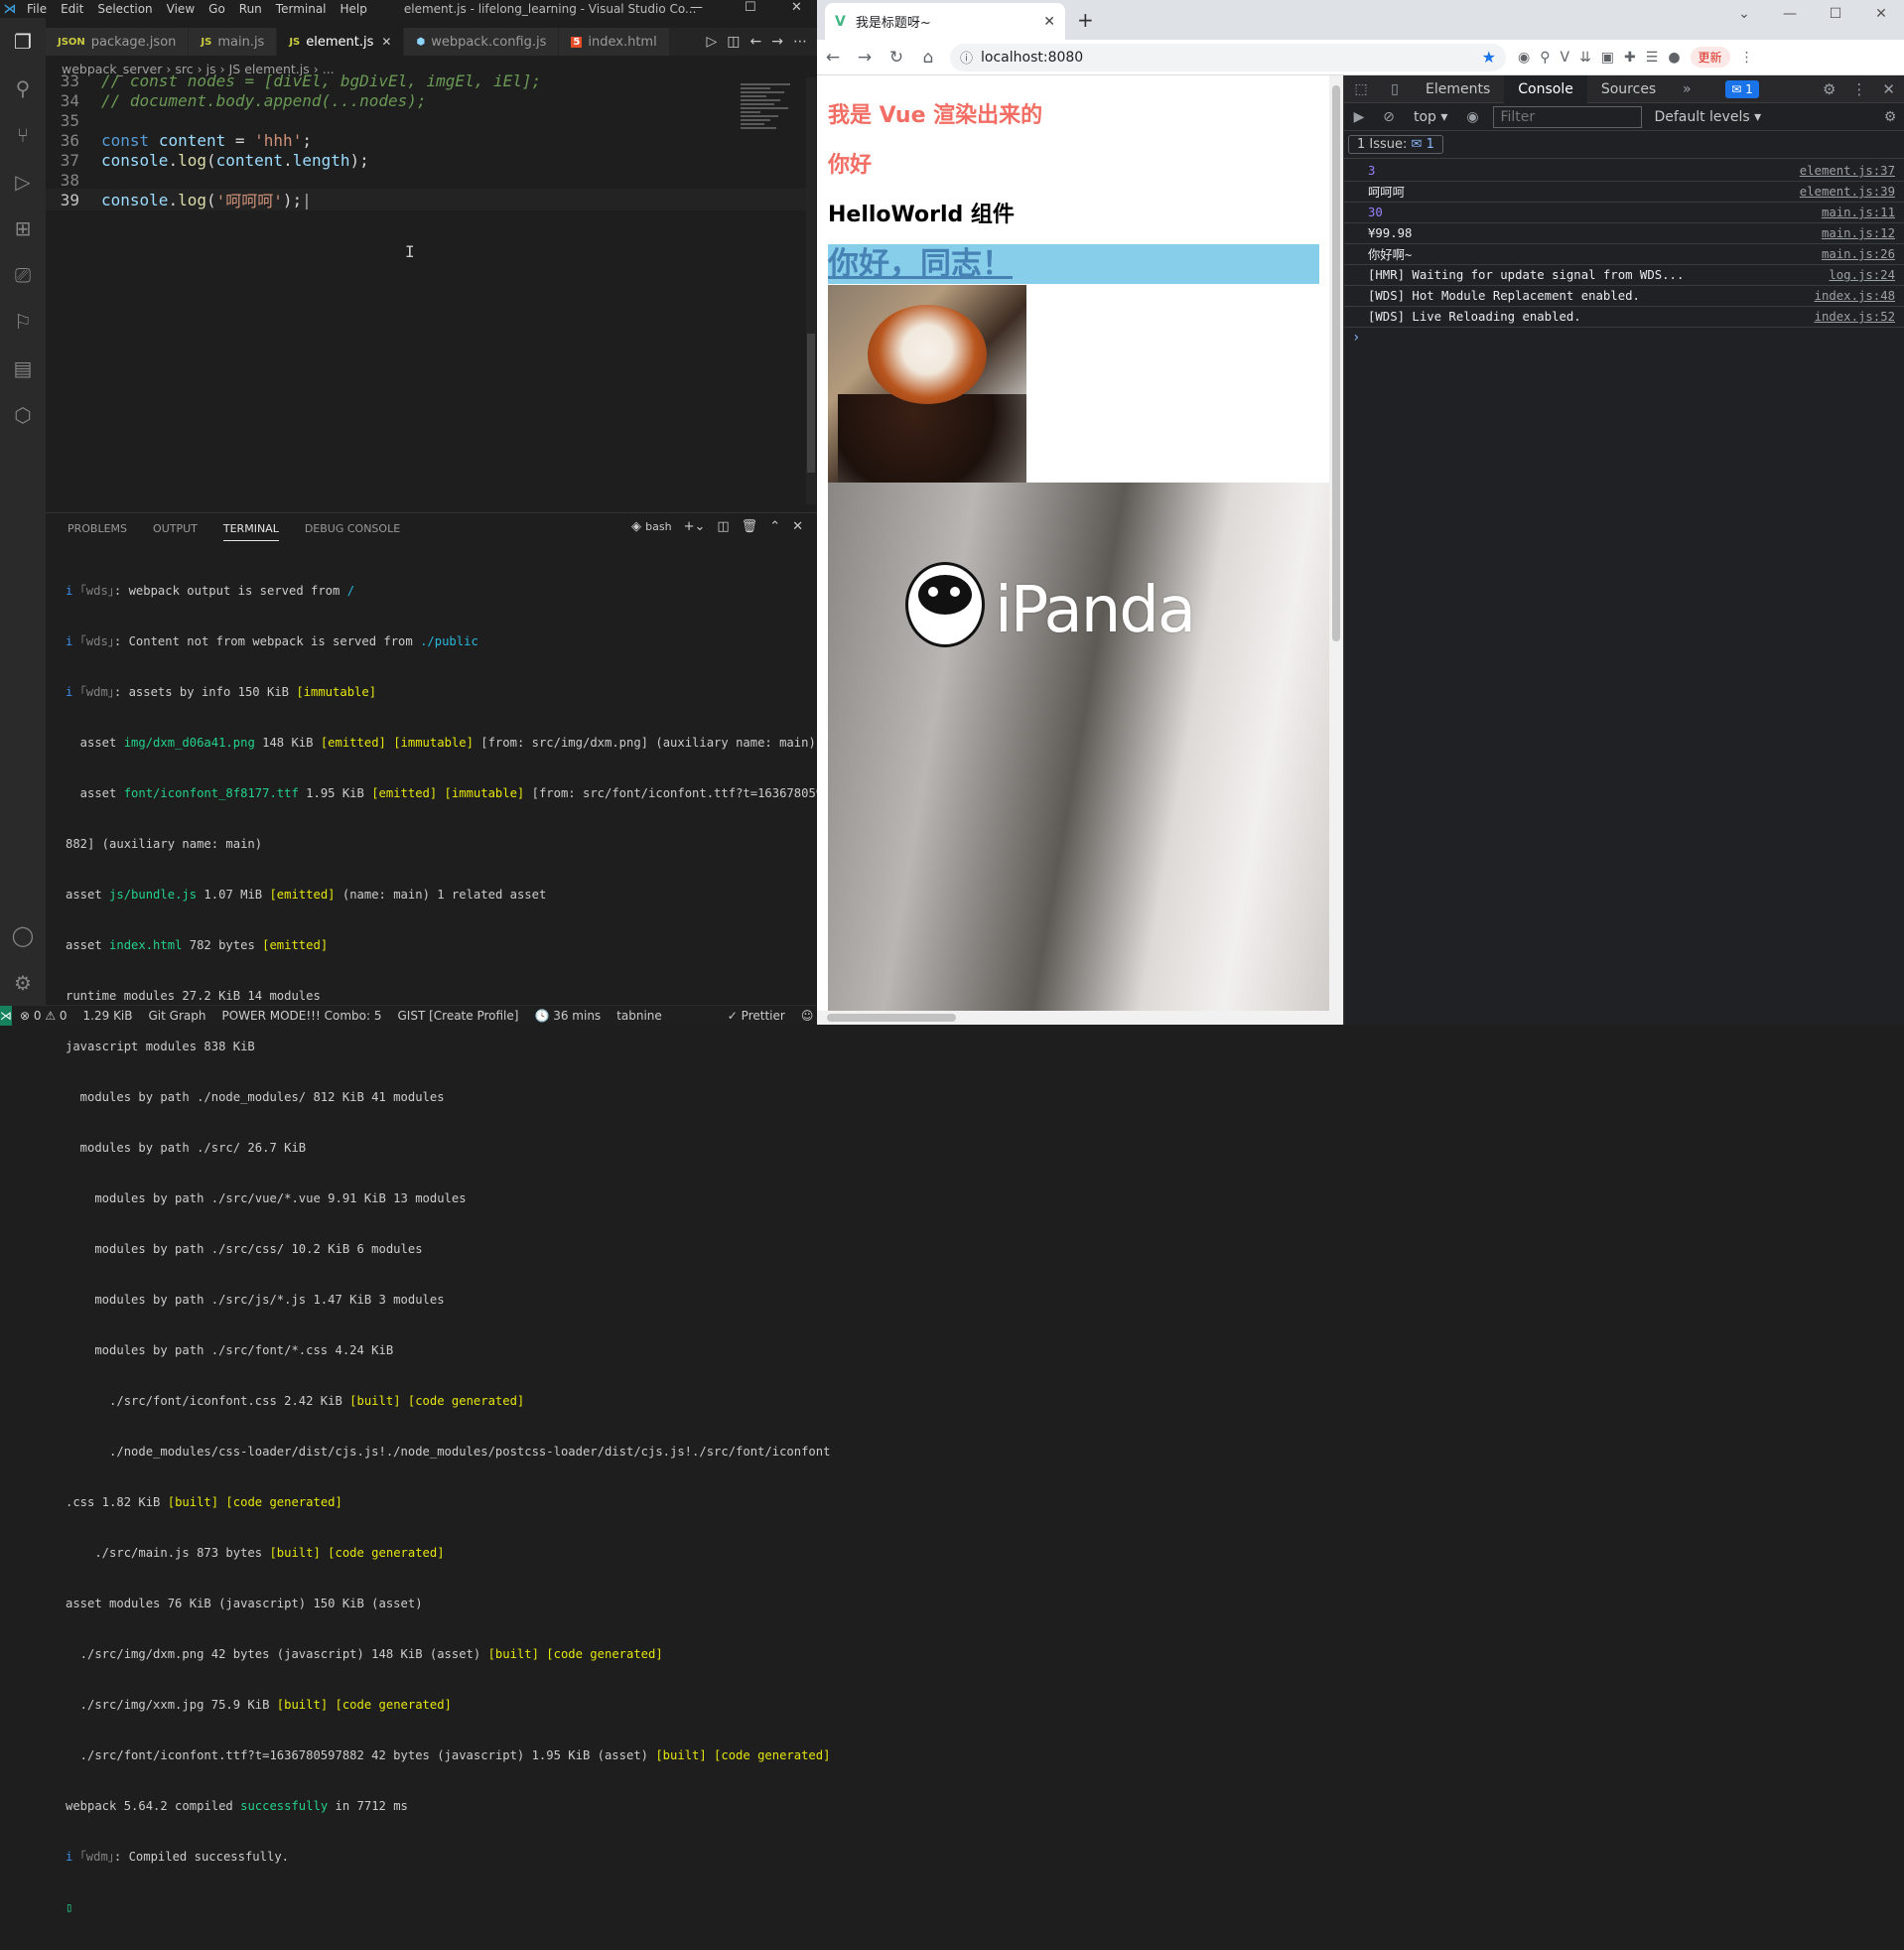 The width and height of the screenshot is (1904, 1950). I want to click on more-tabs-icon: », so click(1686, 89).